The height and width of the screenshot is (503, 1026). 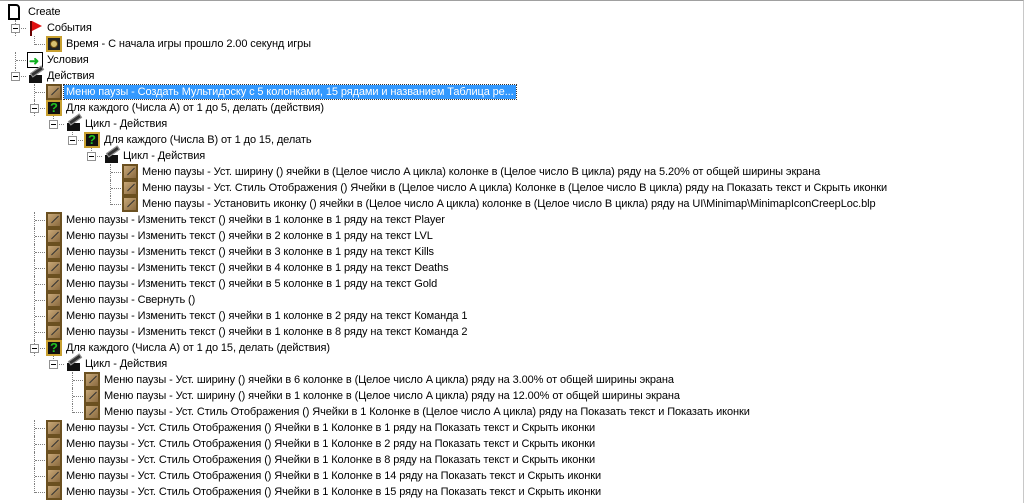 What do you see at coordinates (511, 300) in the screenshot?
I see `tree-node: Меню паузы - Свернуть ()` at bounding box center [511, 300].